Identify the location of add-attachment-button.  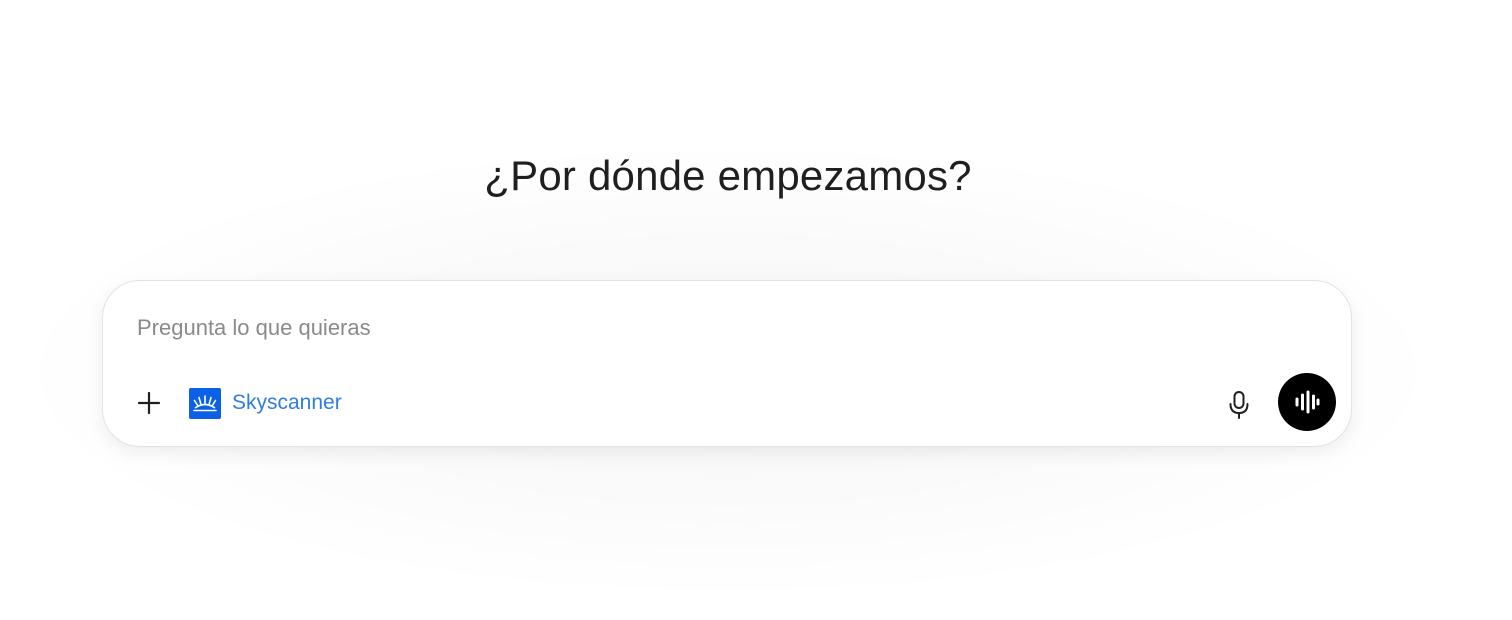
(149, 403).